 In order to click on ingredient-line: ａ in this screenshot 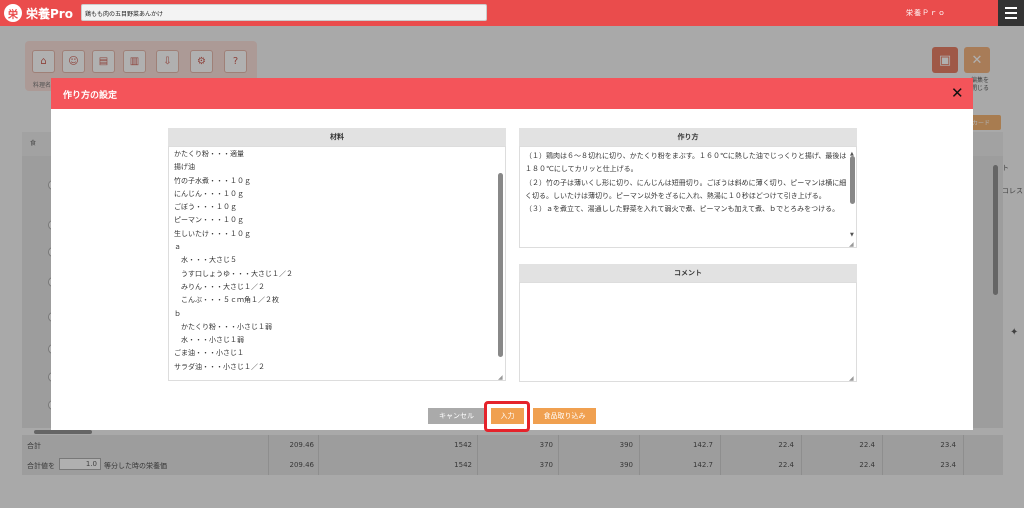, I will do `click(177, 247)`.